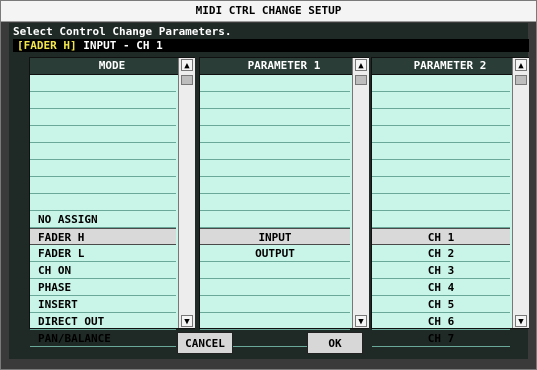  What do you see at coordinates (441, 287) in the screenshot?
I see `list-item: CH 4` at bounding box center [441, 287].